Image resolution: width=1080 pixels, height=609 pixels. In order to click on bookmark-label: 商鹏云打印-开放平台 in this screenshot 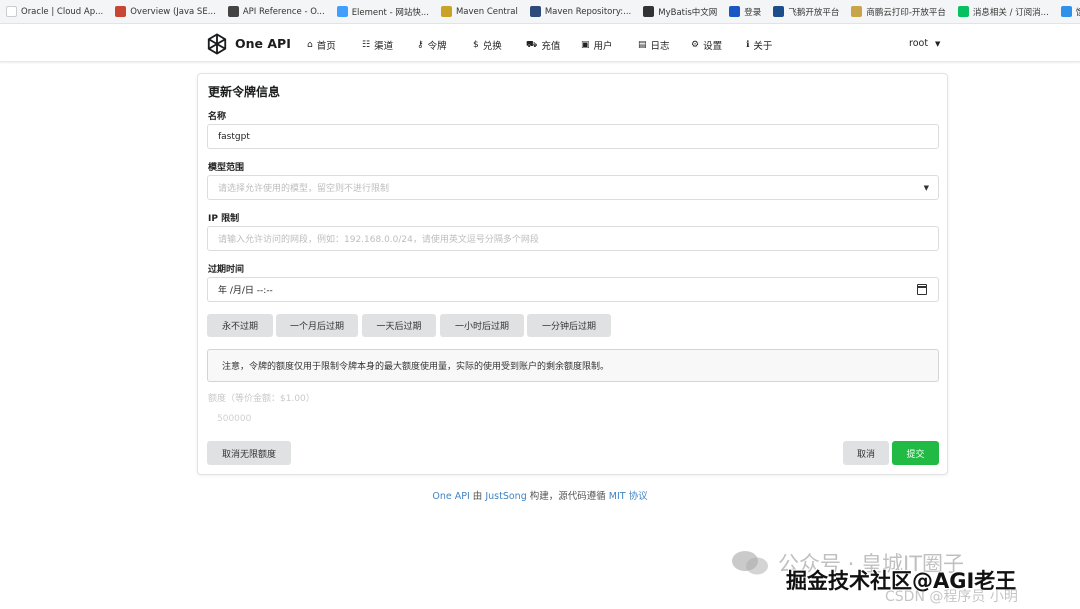, I will do `click(906, 12)`.